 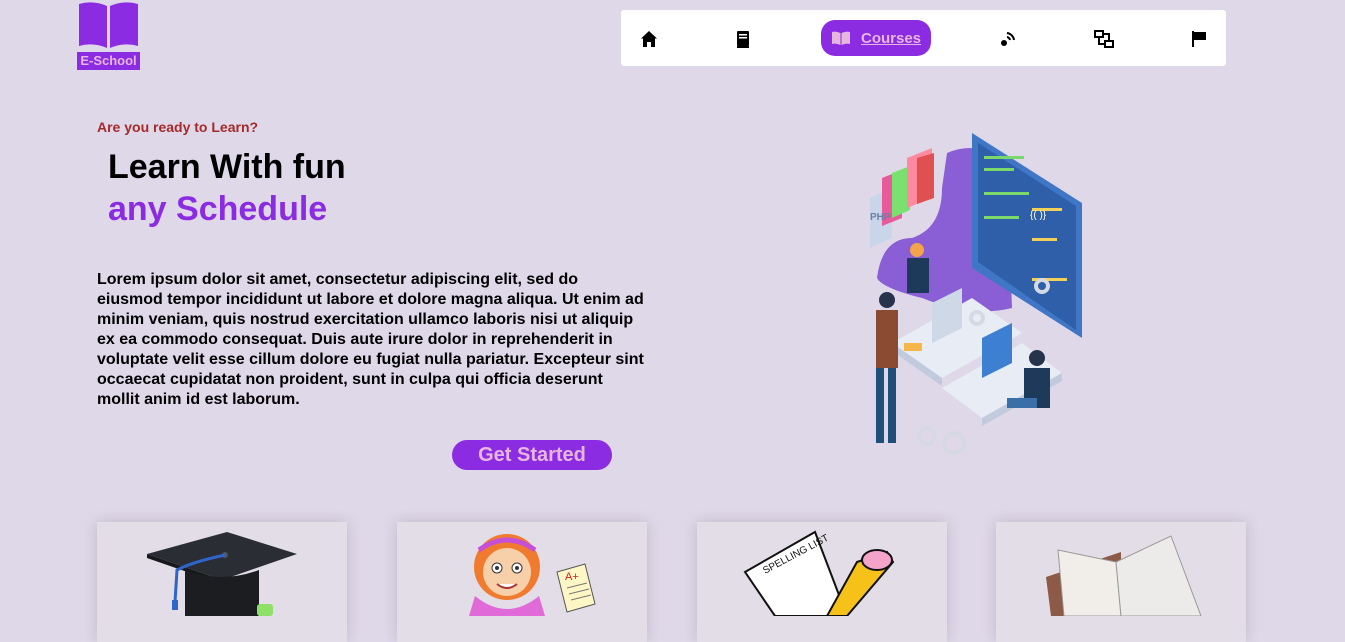 I want to click on php-label: PHP, so click(x=880, y=217).